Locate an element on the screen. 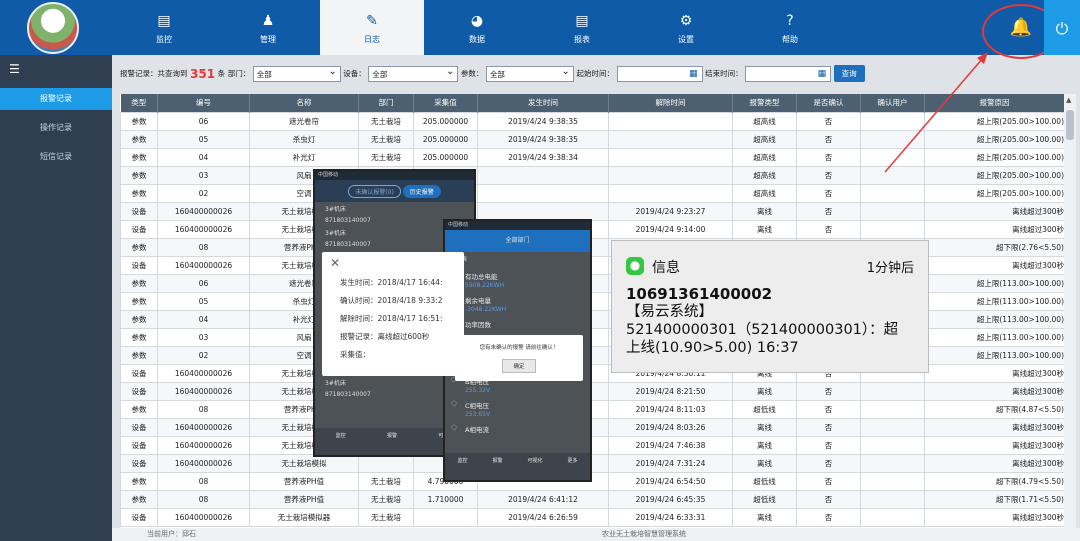 The height and width of the screenshot is (541, 1080). tab-unconfirmed: 未确认报警(0) is located at coordinates (374, 191).